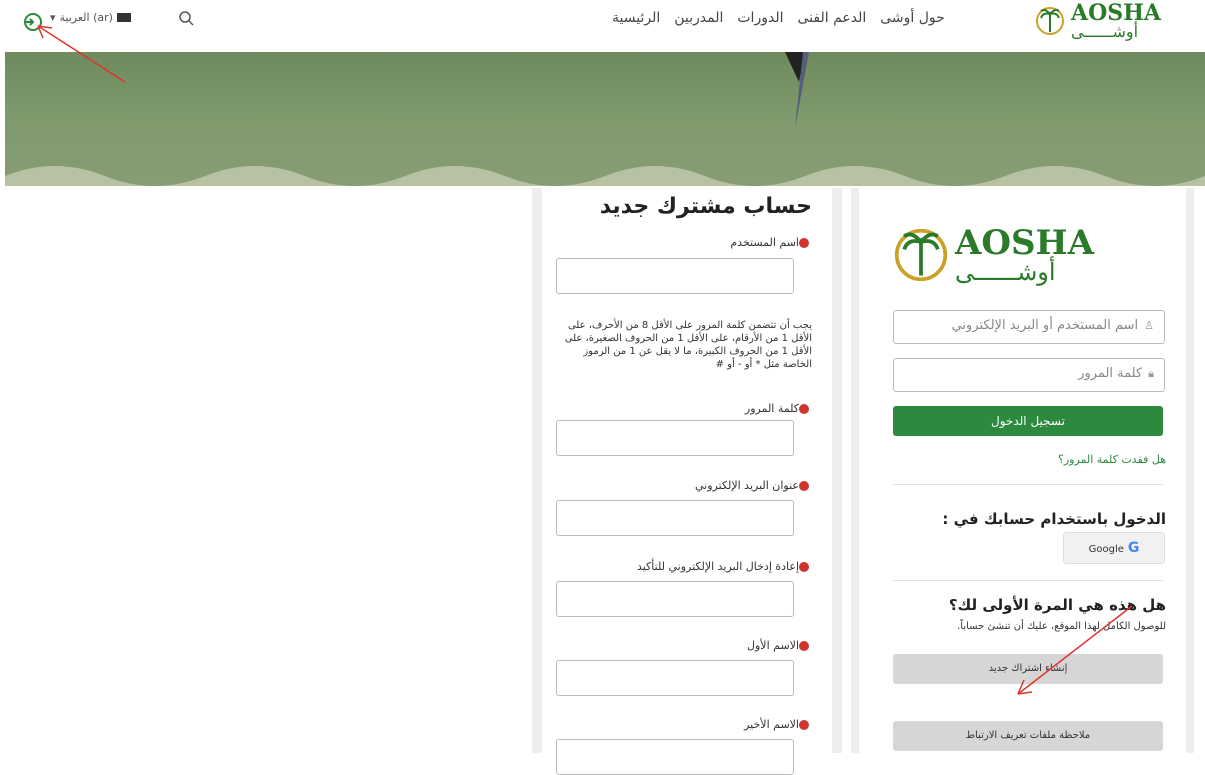 The image size is (1205, 775). I want to click on password-input, so click(675, 438).